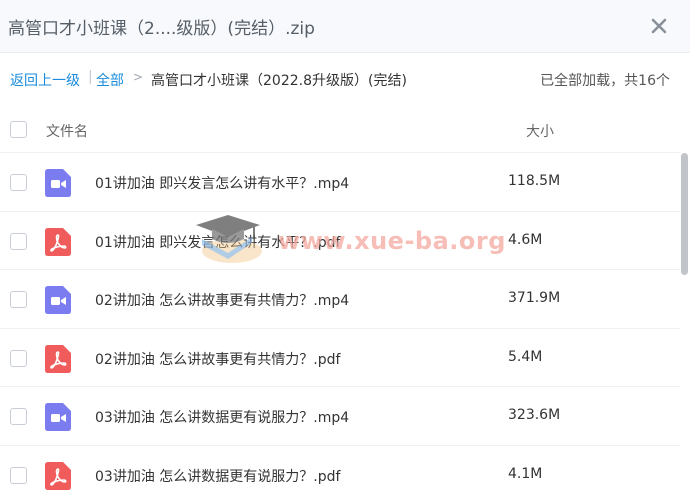 This screenshot has height=492, width=690. Describe the element at coordinates (45, 80) in the screenshot. I see `back-link: 返回上一级` at that location.